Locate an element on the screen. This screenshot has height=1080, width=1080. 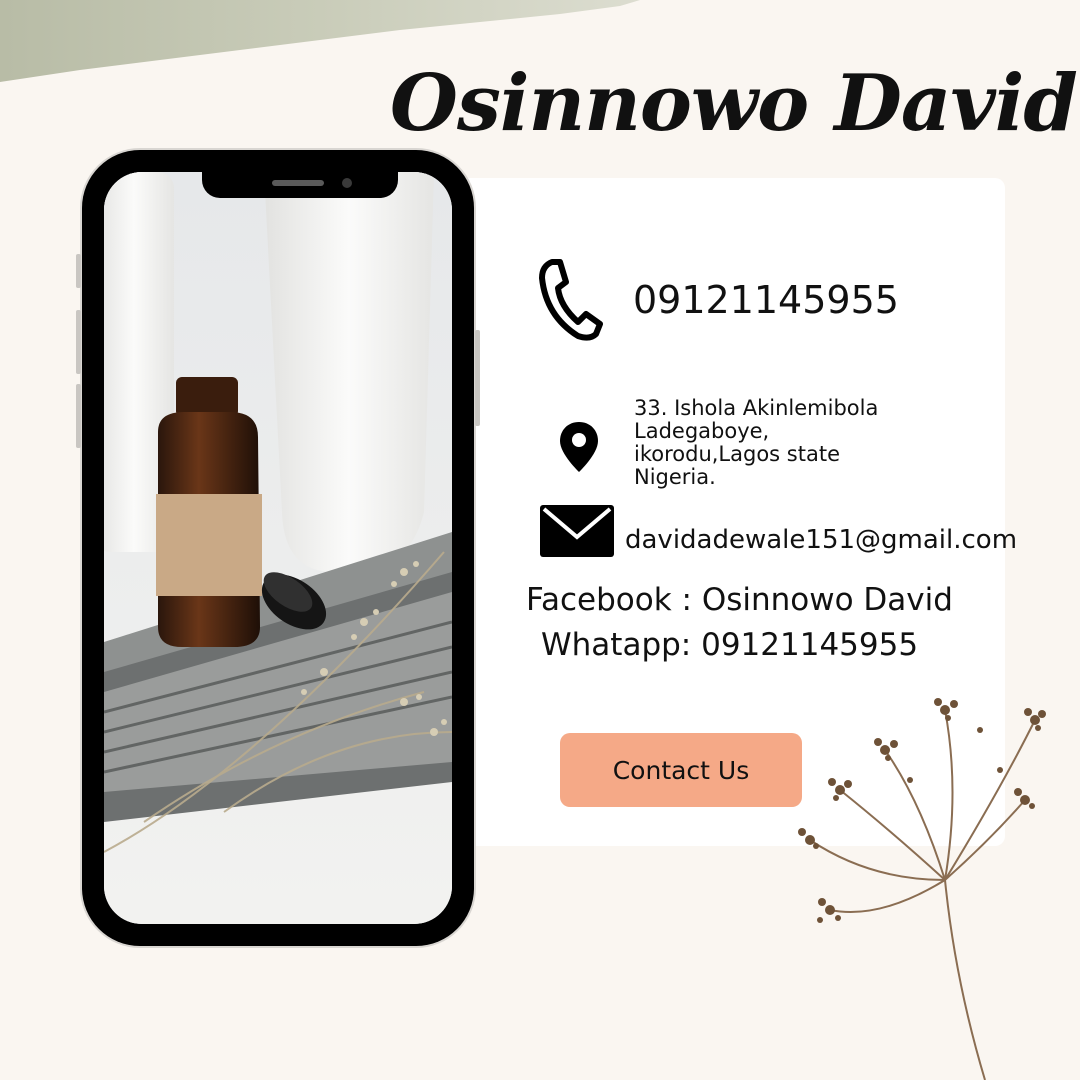
whatsapp-number: Whatapp: 09121145955 is located at coordinates (730, 645).